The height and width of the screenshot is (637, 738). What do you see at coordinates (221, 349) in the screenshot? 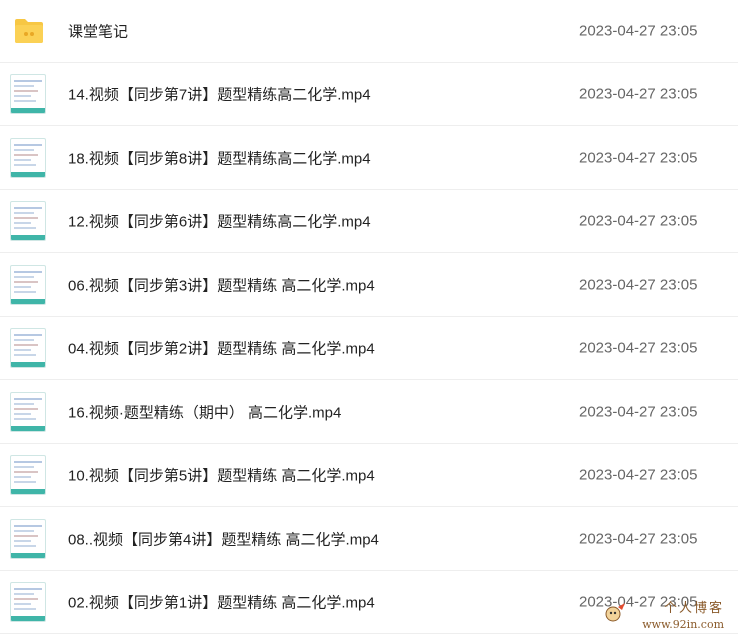
I see `file-name: 04.视频【同步第2讲】题型精练 高二化学.mp4` at bounding box center [221, 349].